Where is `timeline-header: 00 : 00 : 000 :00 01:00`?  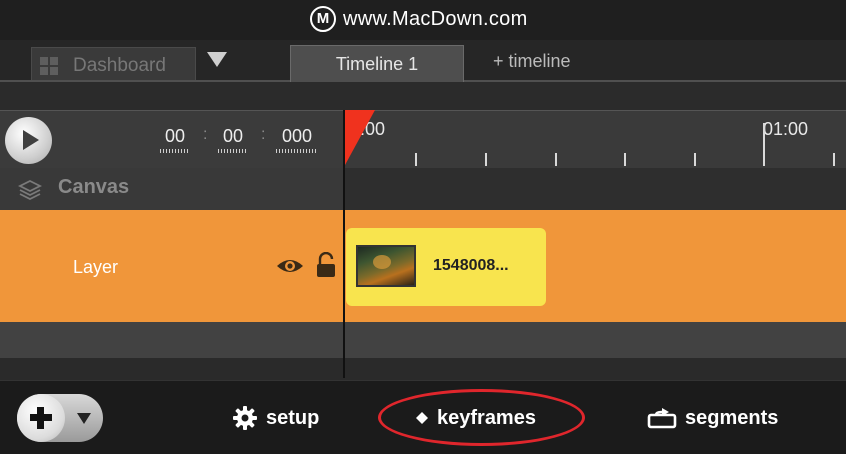 timeline-header: 00 : 00 : 000 :00 01:00 is located at coordinates (423, 139).